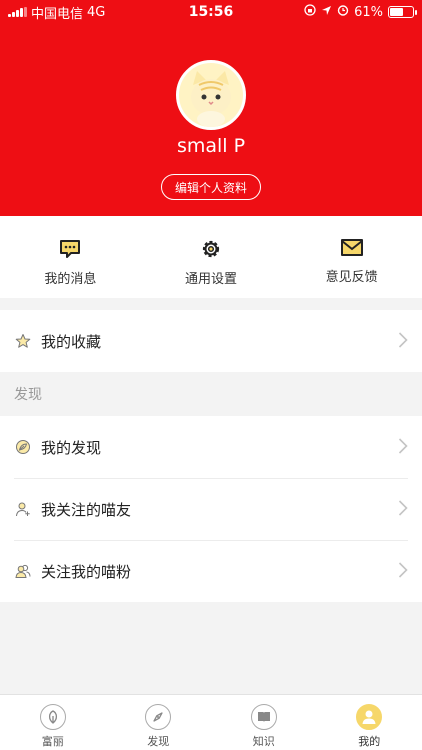  What do you see at coordinates (310, 12) in the screenshot?
I see `orientation-lock-icon` at bounding box center [310, 12].